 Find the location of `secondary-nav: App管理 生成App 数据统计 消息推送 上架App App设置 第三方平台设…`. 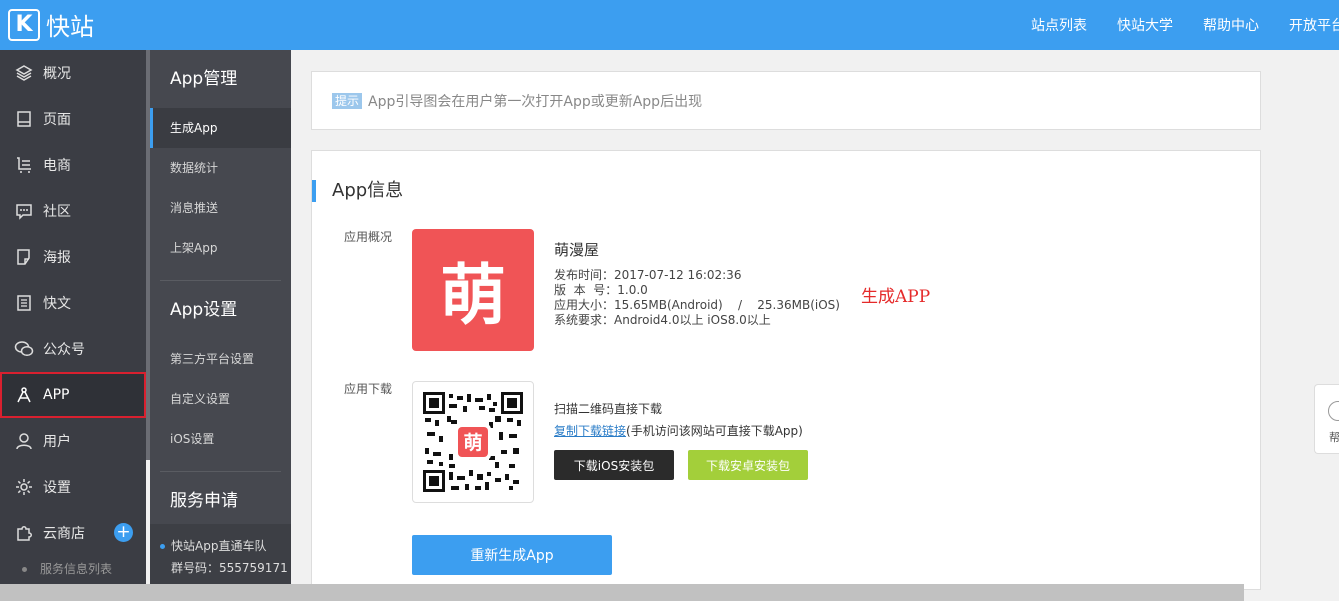

secondary-nav: App管理 生成App 数据统计 消息推送 上架App App设置 第三方平台设… is located at coordinates (220, 325).